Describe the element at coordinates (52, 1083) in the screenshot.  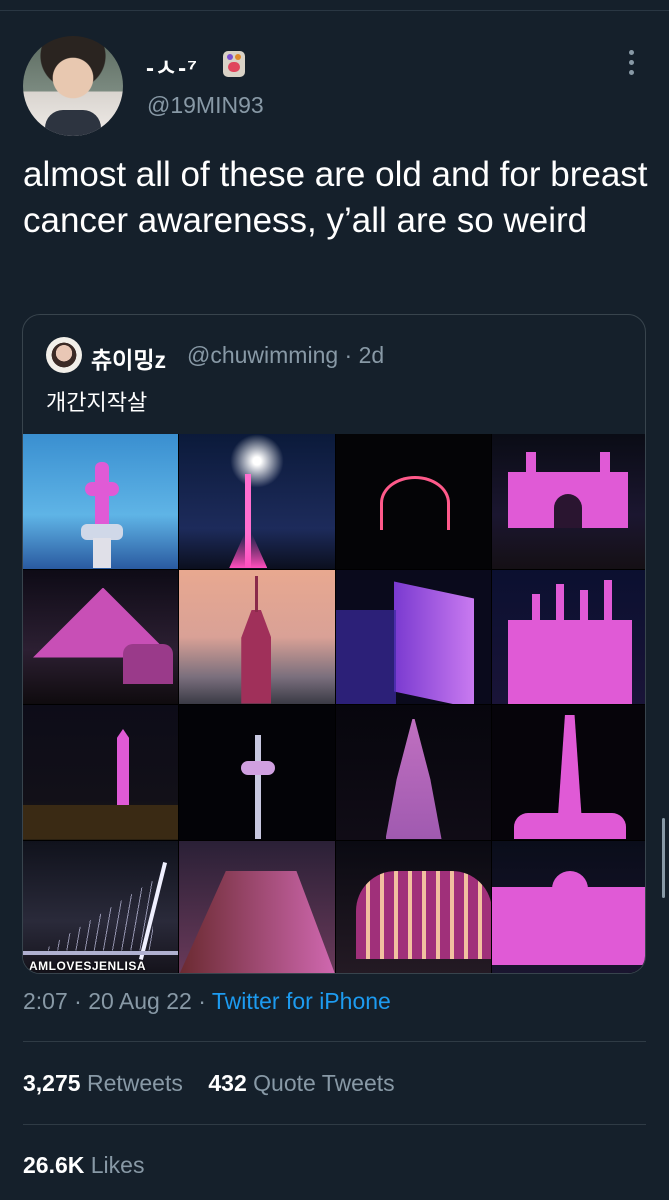
I see `retweets-count: 3,275` at that location.